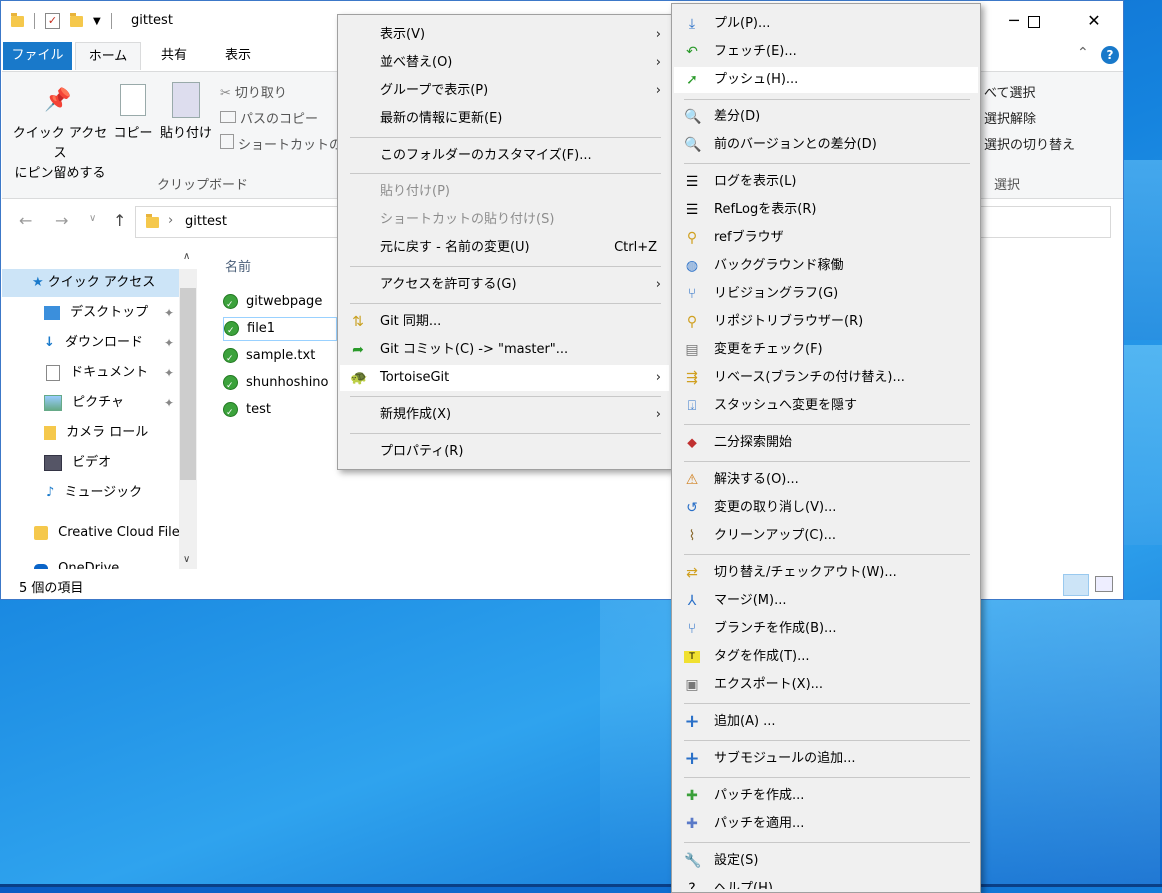 Image resolution: width=1162 pixels, height=893 pixels. I want to click on select-group-label: 選択, so click(1007, 185).